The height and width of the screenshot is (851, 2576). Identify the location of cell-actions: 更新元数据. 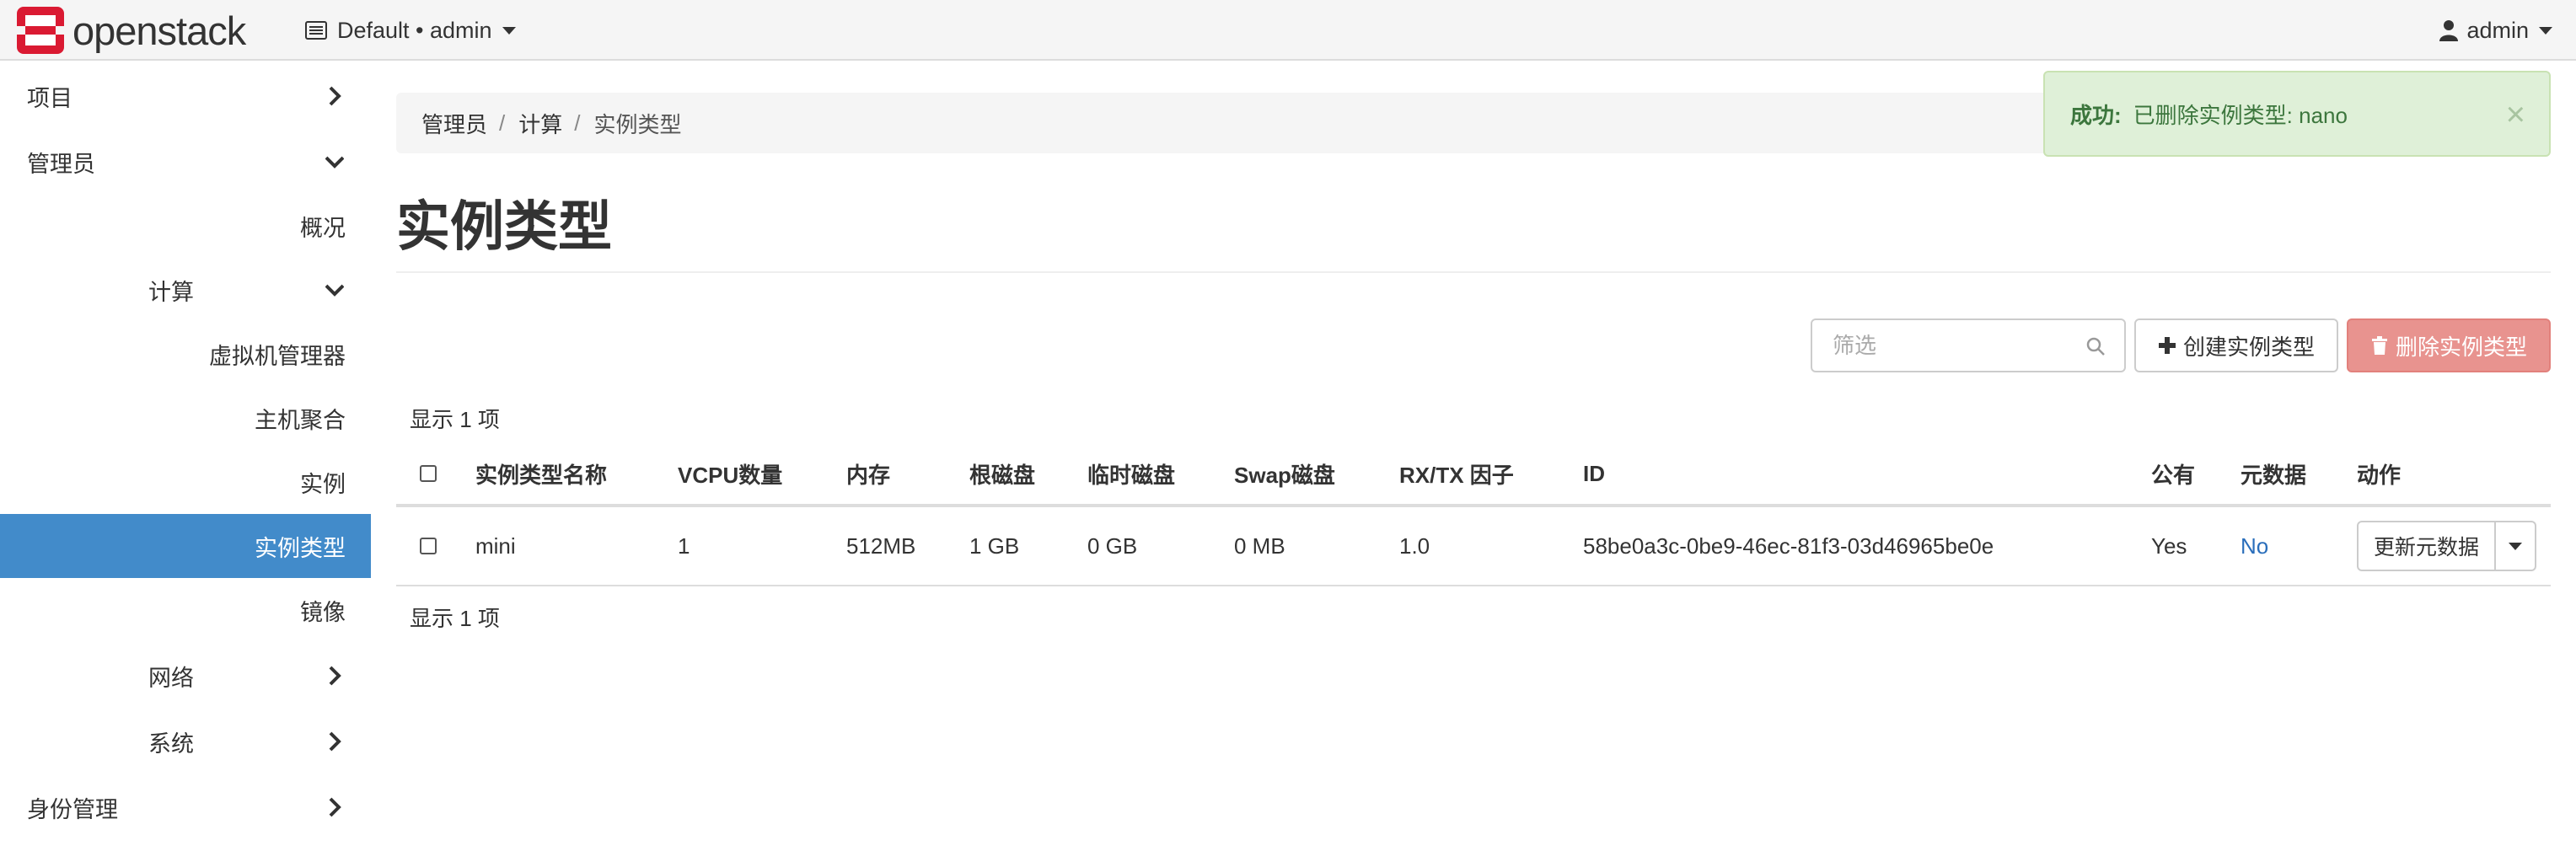
(2447, 546).